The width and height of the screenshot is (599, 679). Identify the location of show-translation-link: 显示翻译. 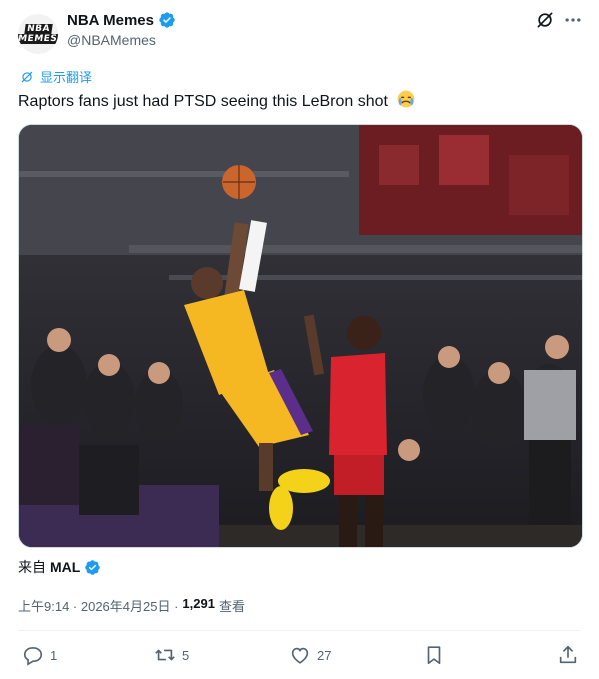
(56, 76).